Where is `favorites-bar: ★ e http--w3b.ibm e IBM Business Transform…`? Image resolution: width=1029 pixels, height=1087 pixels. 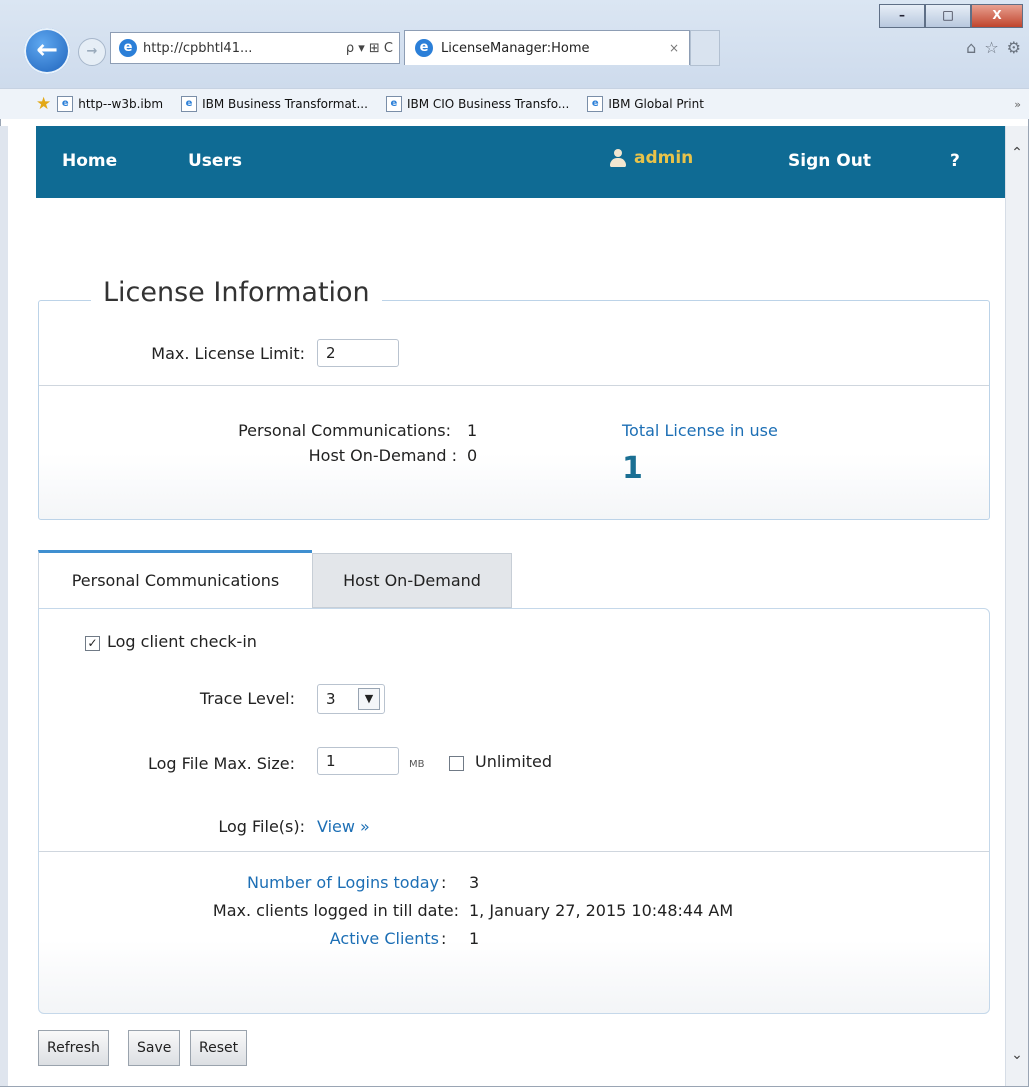 favorites-bar: ★ e http--w3b.ibm e IBM Business Transform… is located at coordinates (514, 103).